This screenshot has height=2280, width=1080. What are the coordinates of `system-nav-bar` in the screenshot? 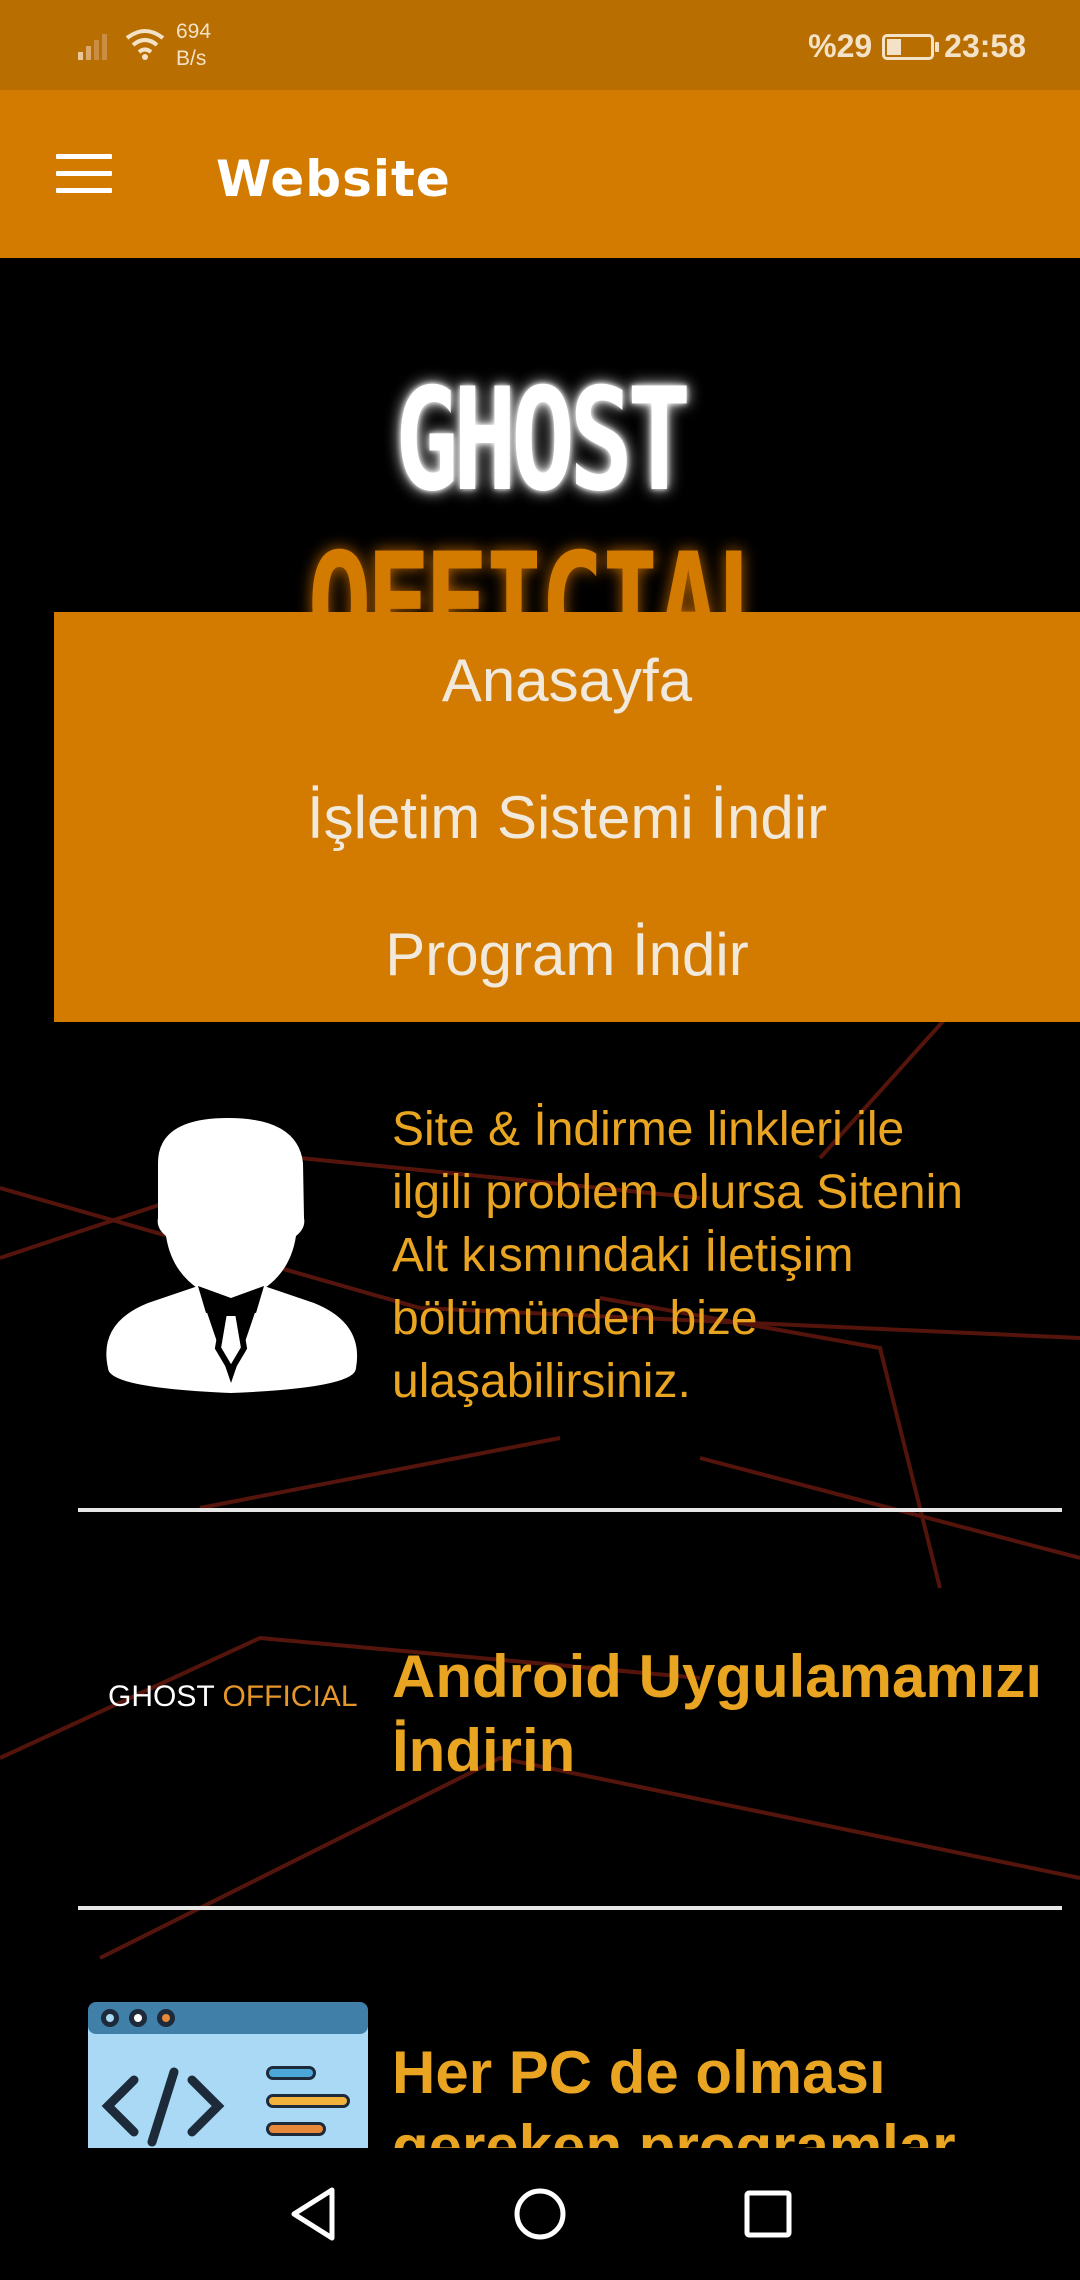 It's located at (540, 2214).